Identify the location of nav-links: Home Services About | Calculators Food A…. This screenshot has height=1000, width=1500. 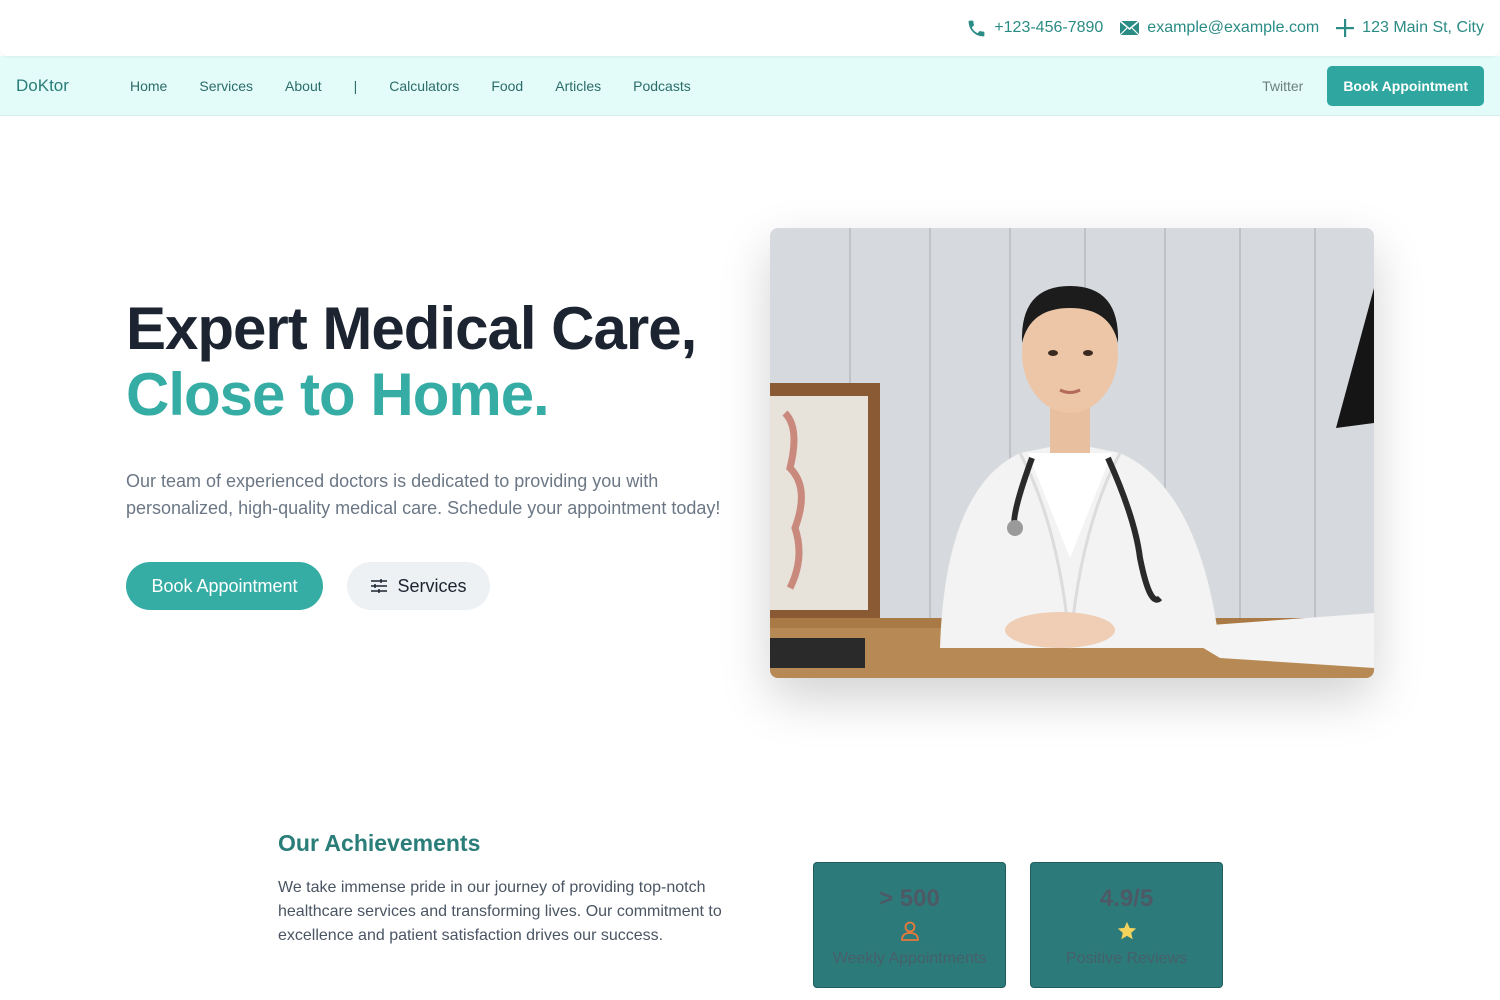
(410, 86).